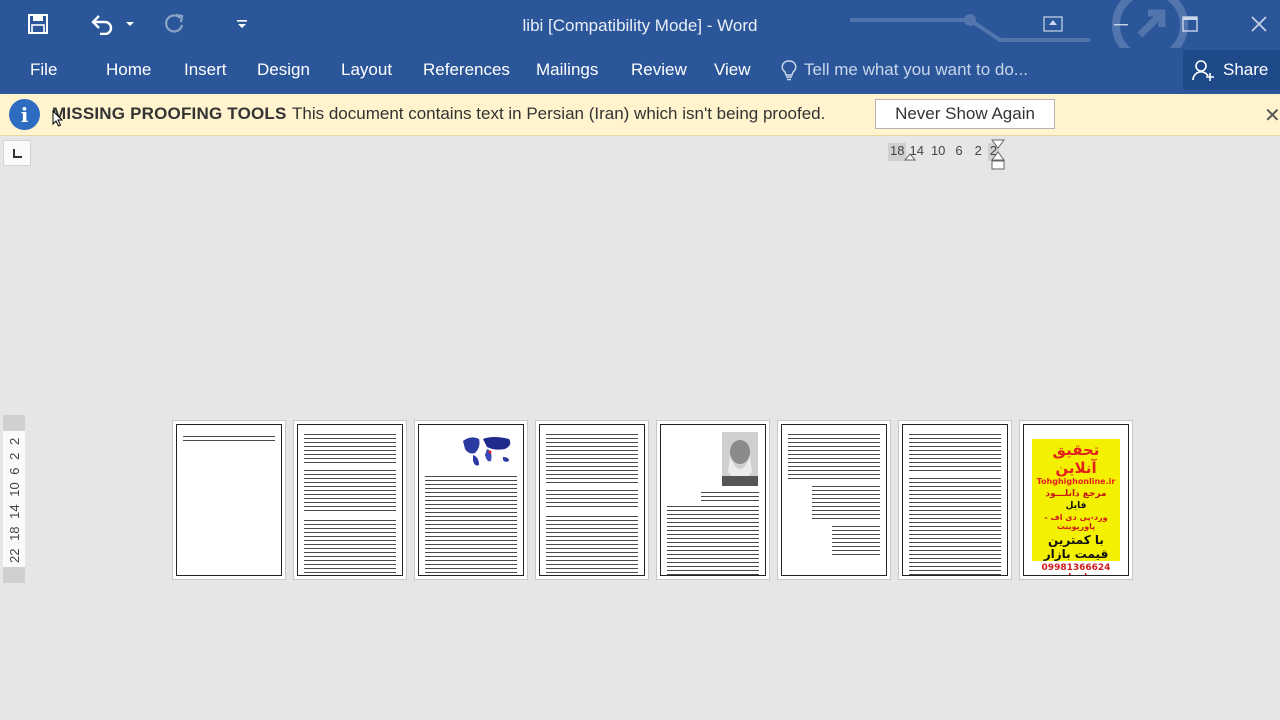 This screenshot has width=1280, height=720. I want to click on tab-view: View, so click(732, 70).